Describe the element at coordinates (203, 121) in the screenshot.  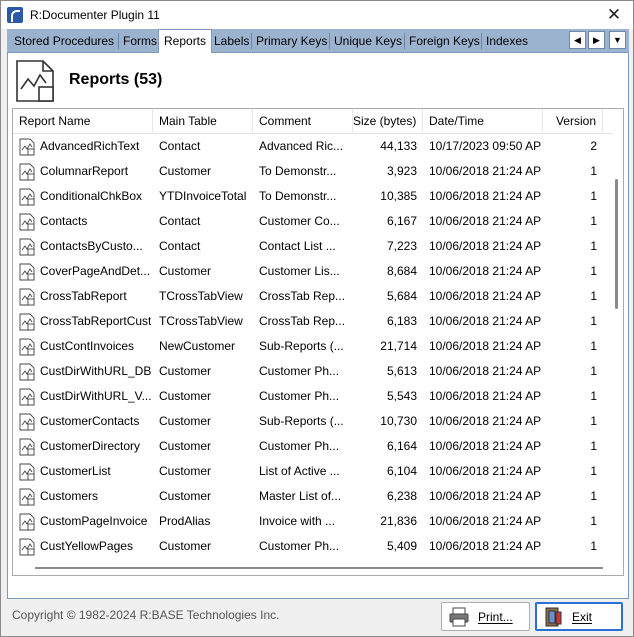
I see `column-header-main-table: Main Table` at that location.